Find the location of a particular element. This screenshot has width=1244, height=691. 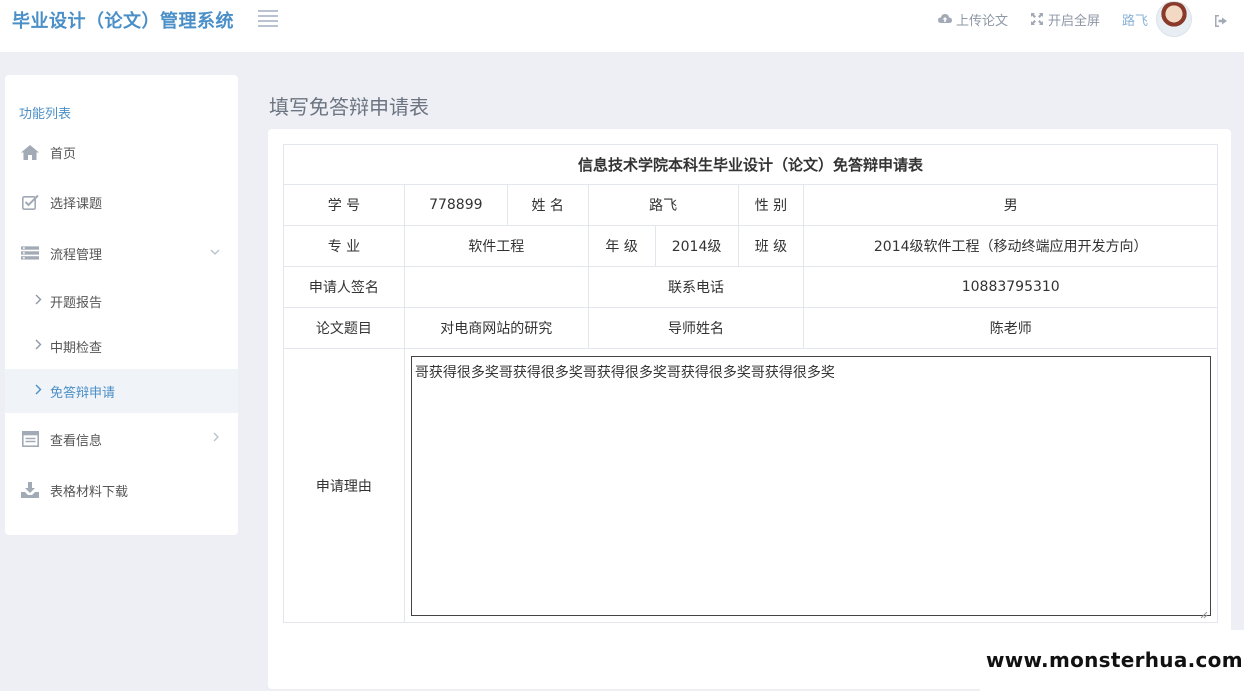

top-navbar: 毕业设计（论文）管理系统 上传论文 开启全屏 路飞 is located at coordinates (622, 26).